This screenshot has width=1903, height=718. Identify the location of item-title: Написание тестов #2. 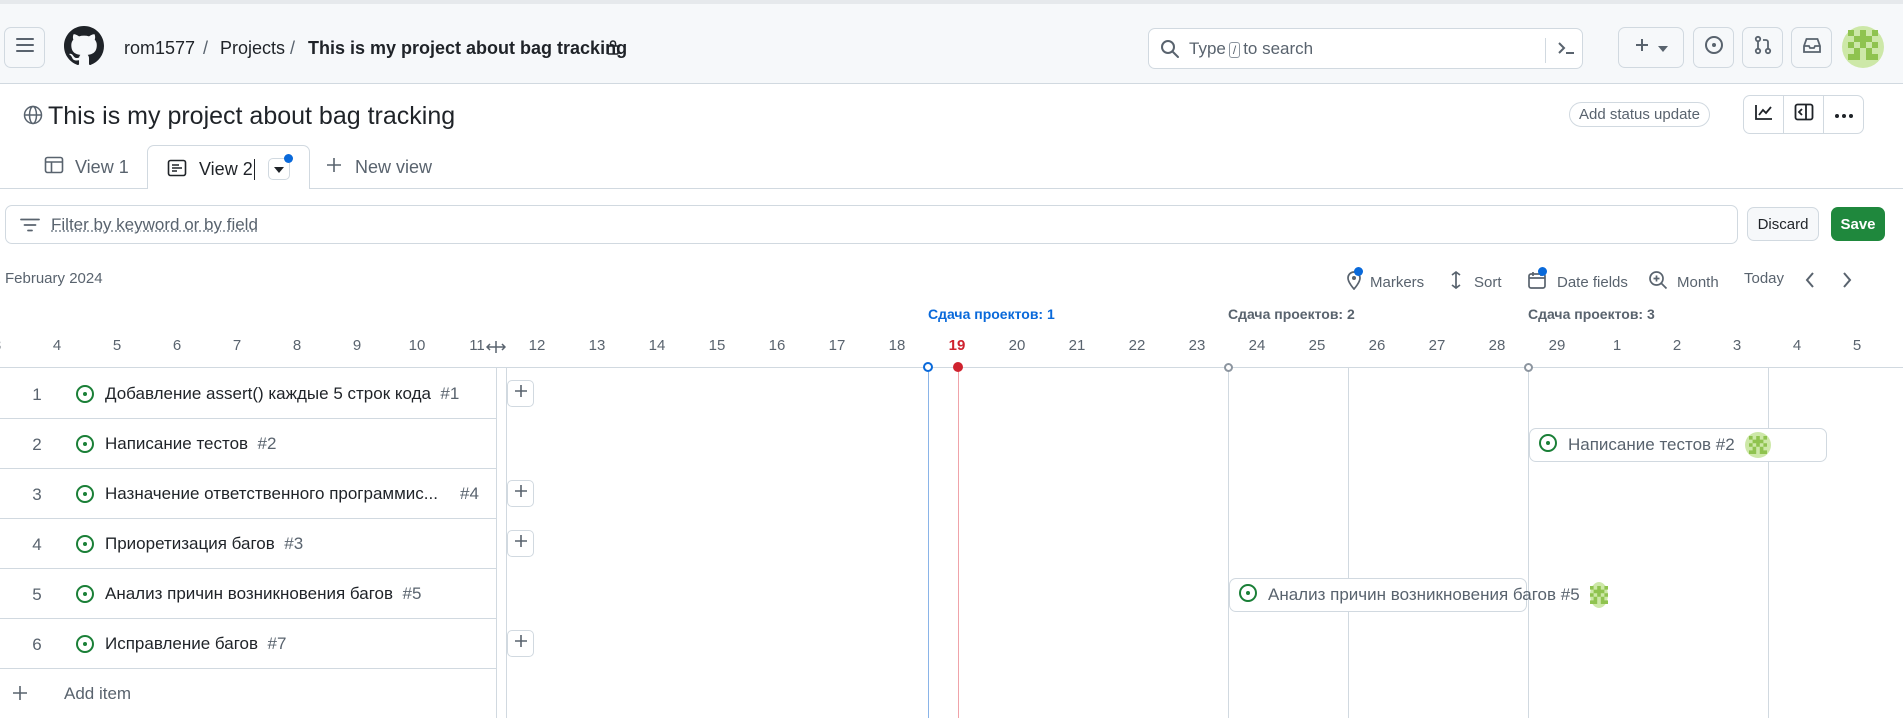
(190, 444).